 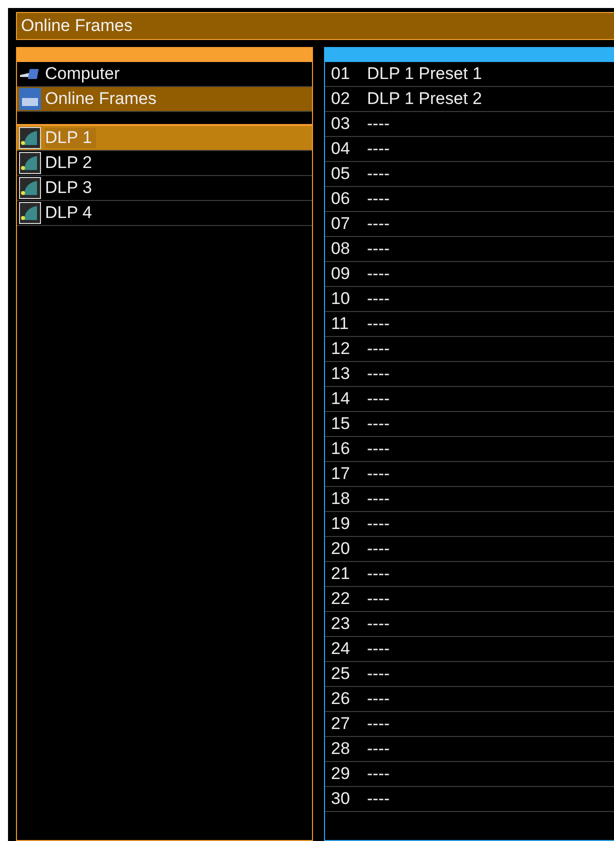 I want to click on source-item: Online Frames, so click(x=164, y=99).